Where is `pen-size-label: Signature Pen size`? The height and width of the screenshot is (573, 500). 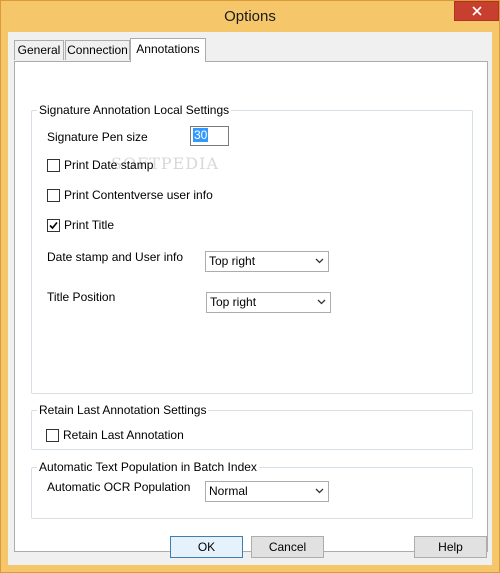
pen-size-label: Signature Pen size is located at coordinates (97, 137).